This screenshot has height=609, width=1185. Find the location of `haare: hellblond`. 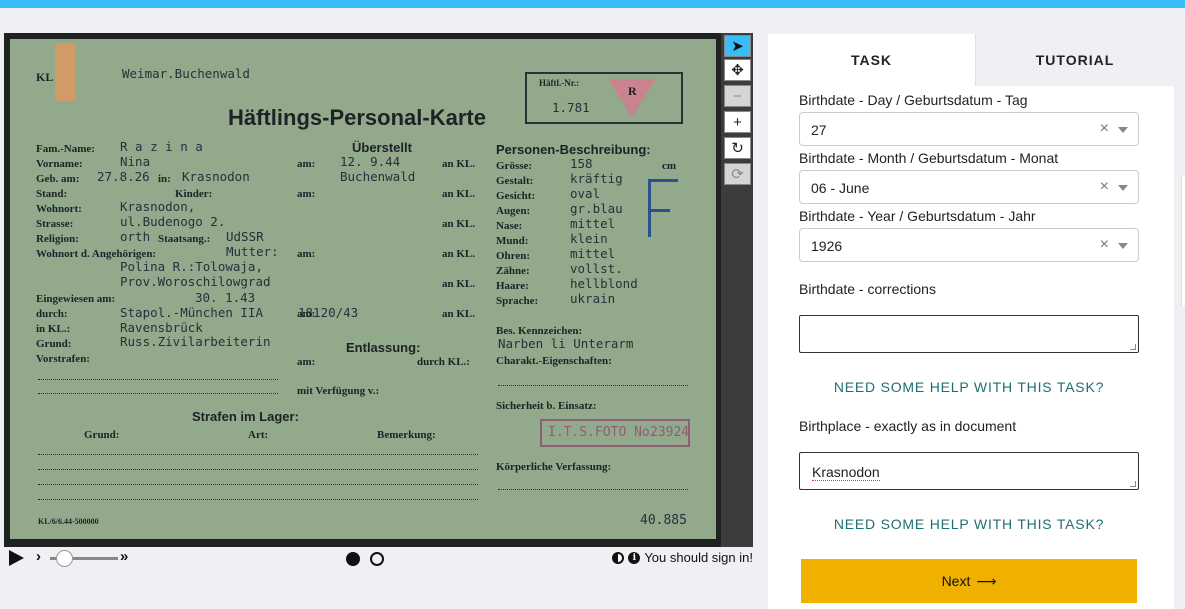

haare: hellblond is located at coordinates (604, 283).